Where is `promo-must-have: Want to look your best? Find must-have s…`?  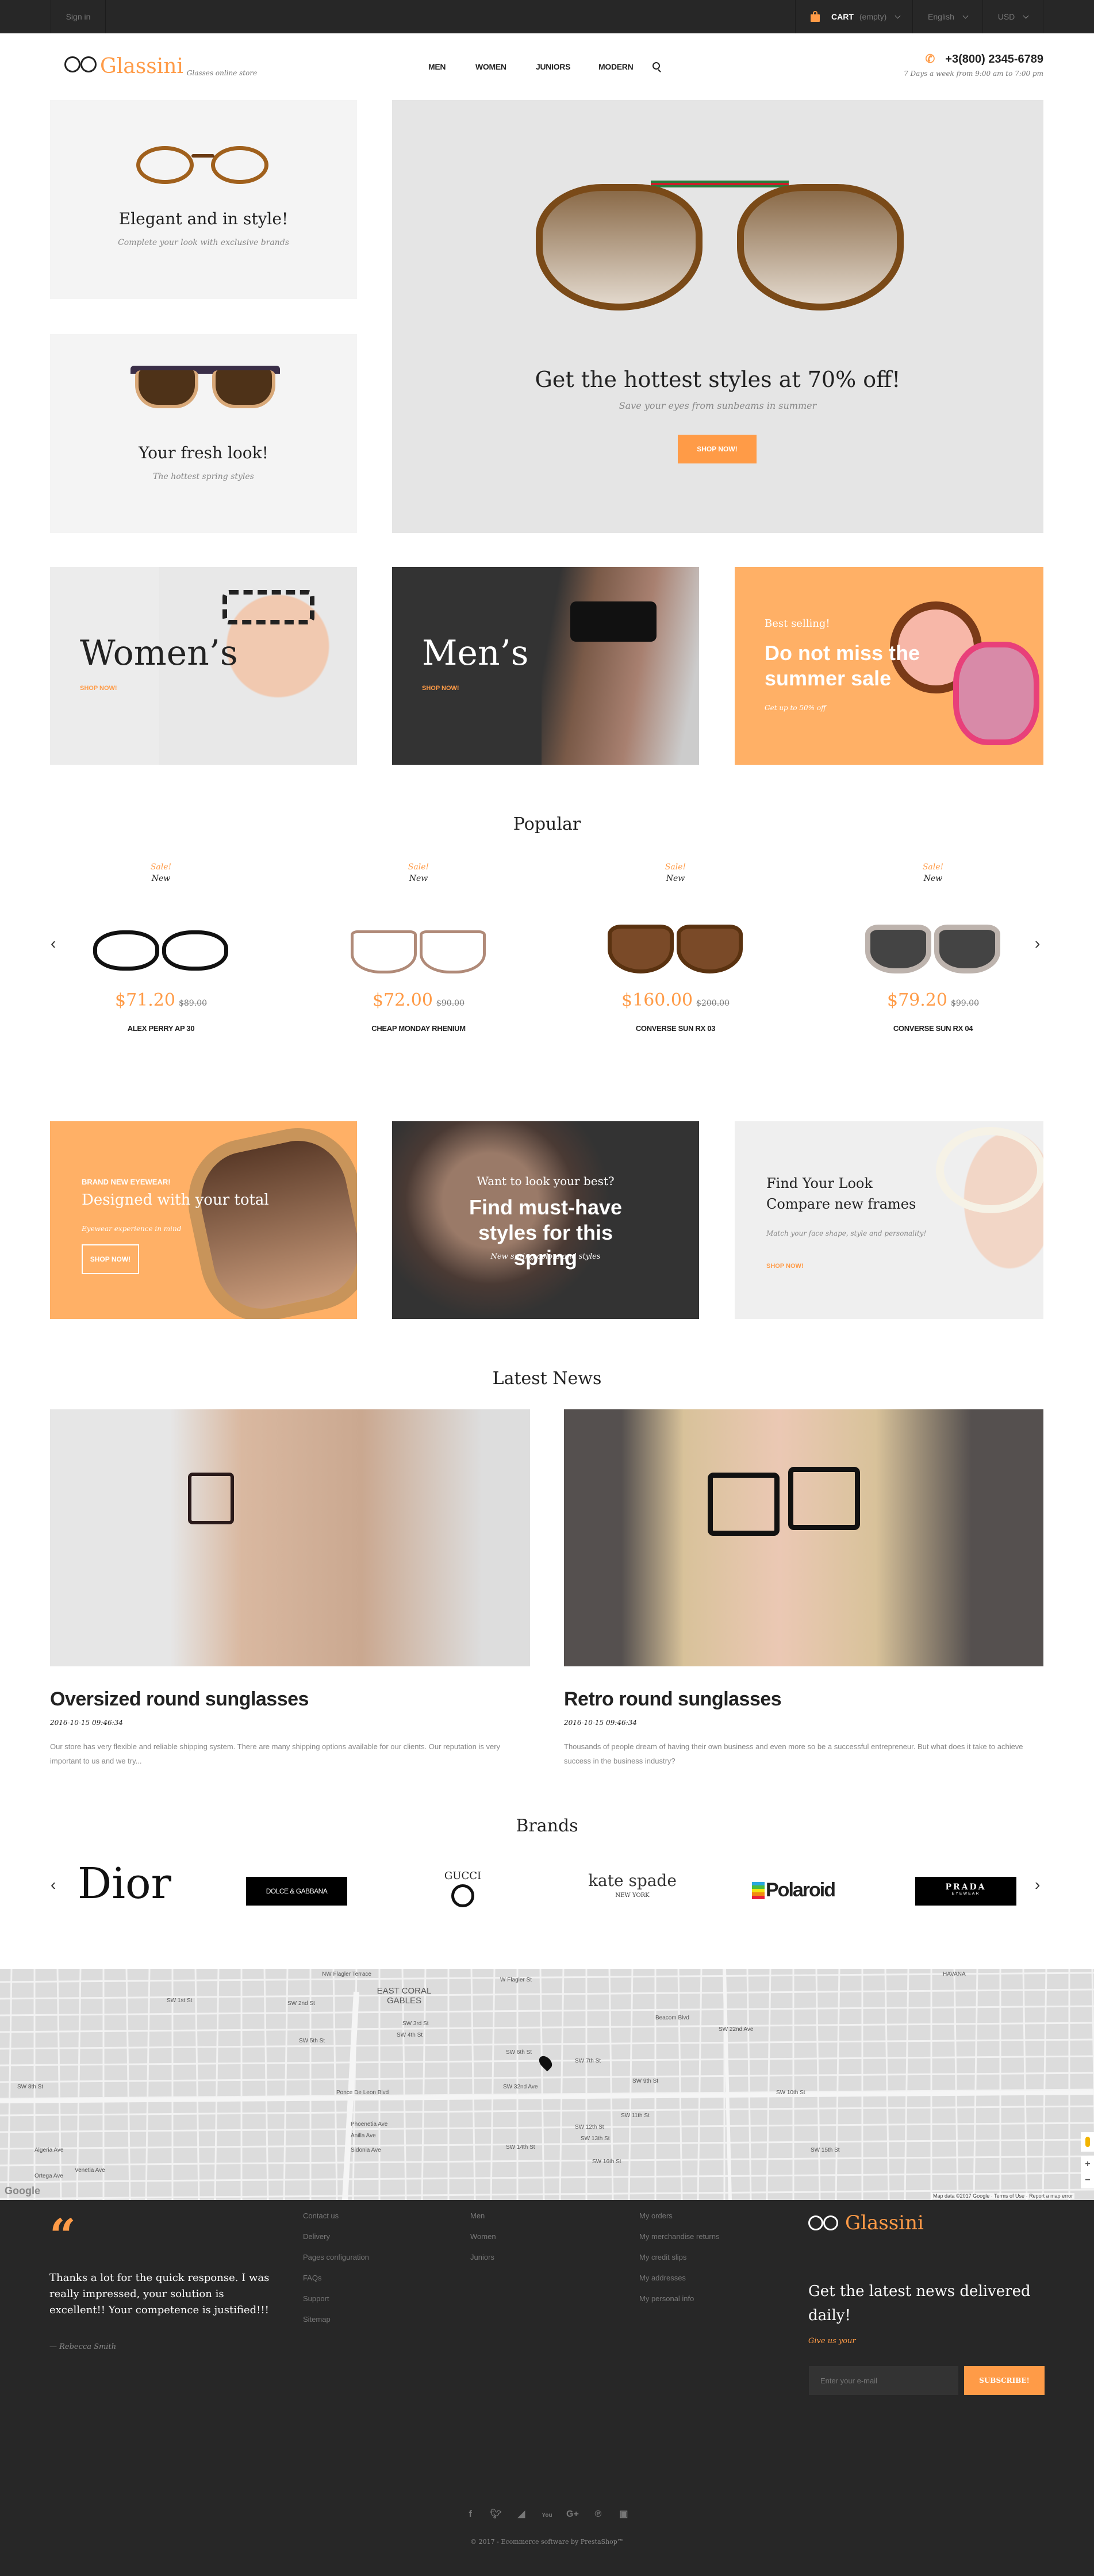 promo-must-have: Want to look your best? Find must-have s… is located at coordinates (545, 1220).